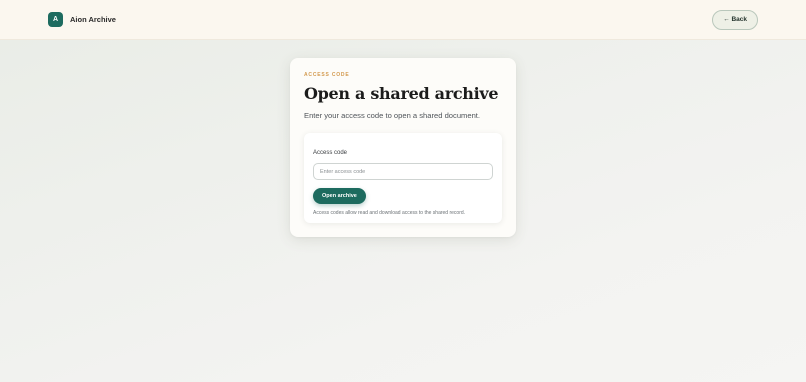 The height and width of the screenshot is (382, 806). What do you see at coordinates (339, 196) in the screenshot?
I see `open-archive-button: Open archive` at bounding box center [339, 196].